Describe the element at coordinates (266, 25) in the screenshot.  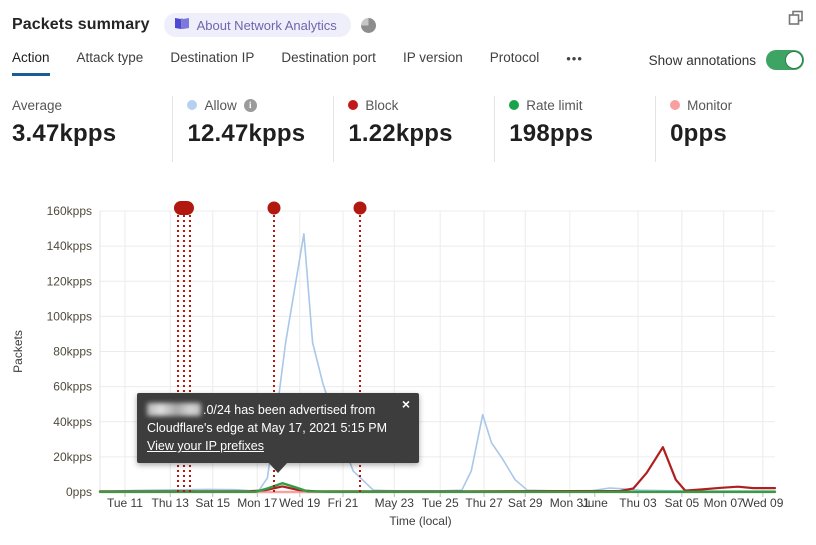
I see `badge-label: About Network Analytics` at that location.